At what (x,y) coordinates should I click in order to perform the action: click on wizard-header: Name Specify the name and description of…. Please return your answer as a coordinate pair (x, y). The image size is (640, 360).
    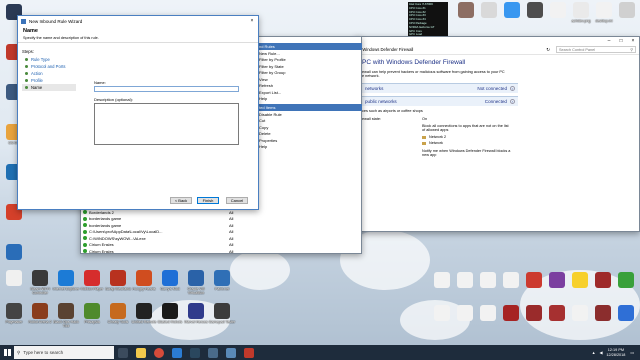
    Looking at the image, I should click on (138, 34).